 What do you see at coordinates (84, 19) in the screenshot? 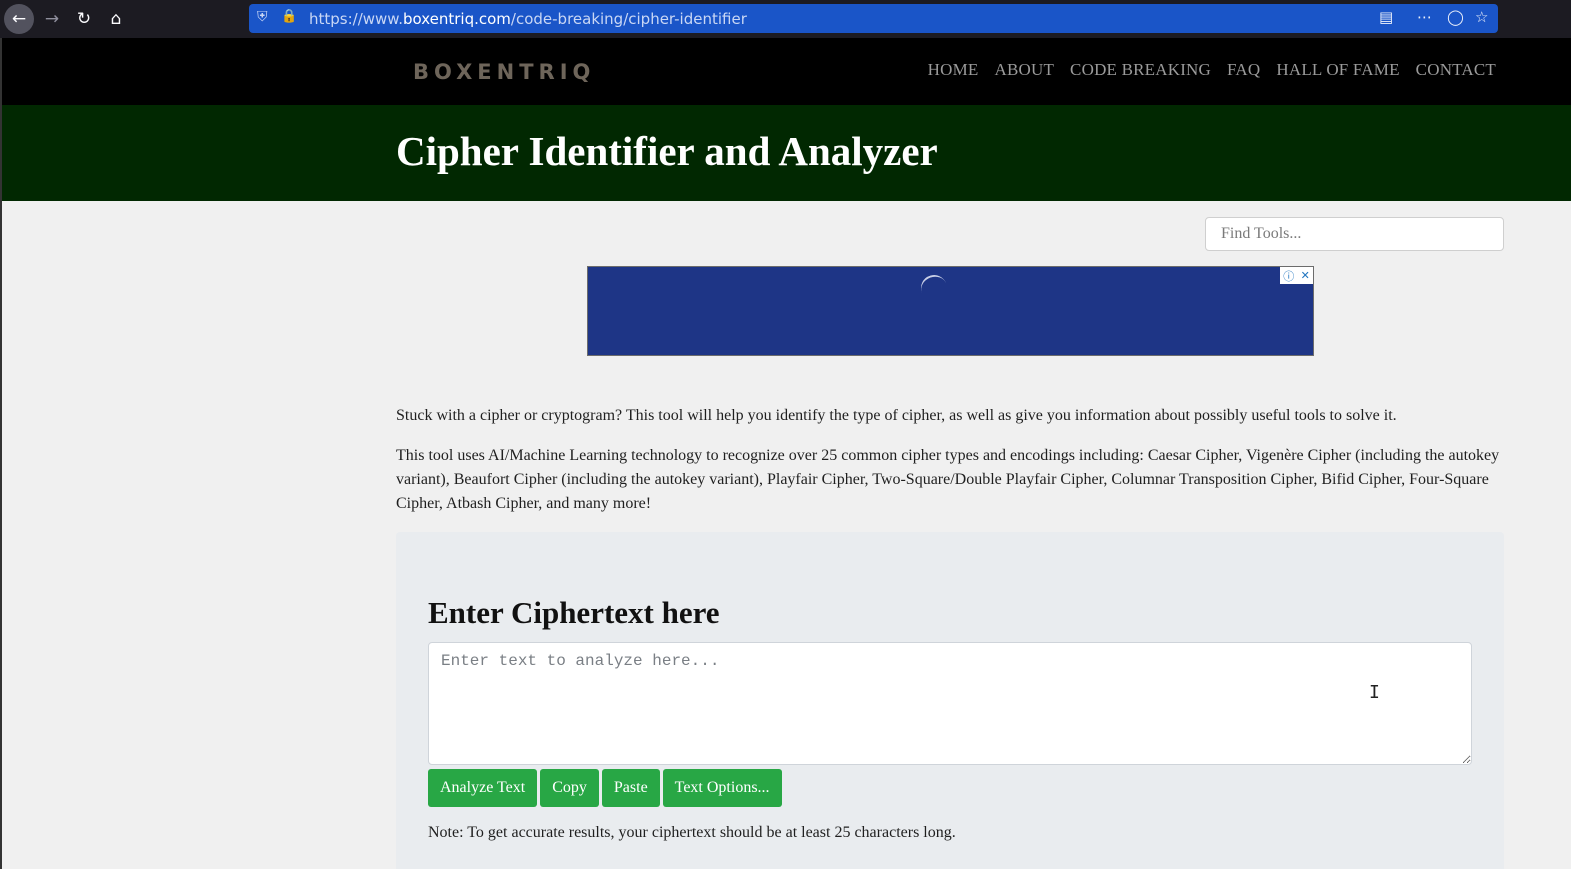
I see `reload-icon: ↻` at bounding box center [84, 19].